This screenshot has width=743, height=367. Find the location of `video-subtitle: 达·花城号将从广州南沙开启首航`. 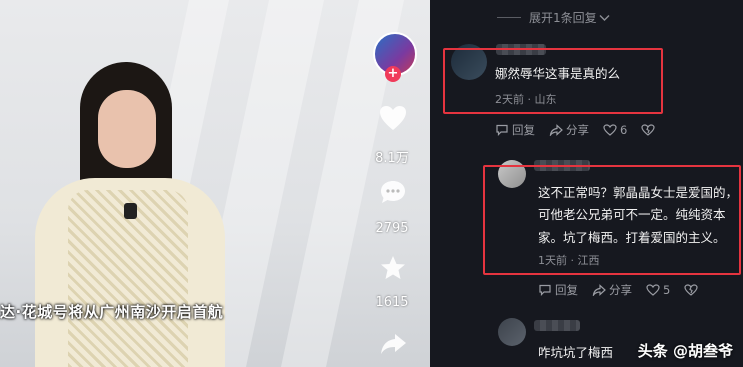

video-subtitle: 达·花城号将从广州南沙开启首航 is located at coordinates (112, 312).